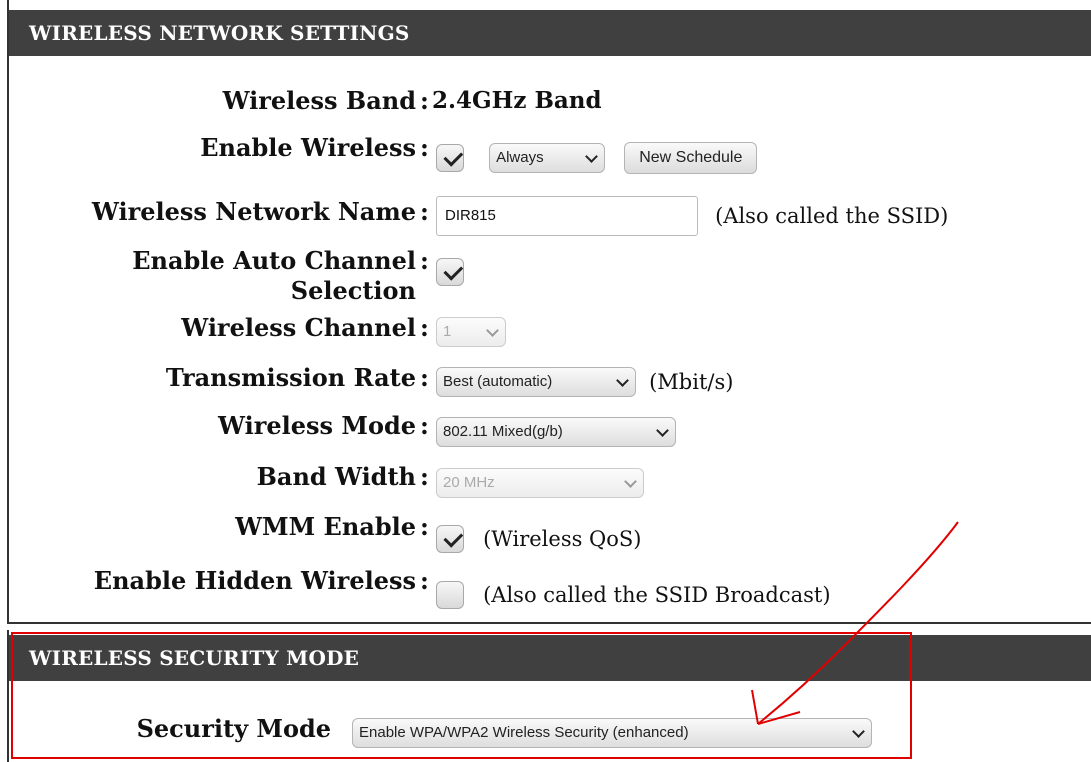 This screenshot has height=762, width=1091. Describe the element at coordinates (547, 158) in the screenshot. I see `schedule-select: Always` at that location.